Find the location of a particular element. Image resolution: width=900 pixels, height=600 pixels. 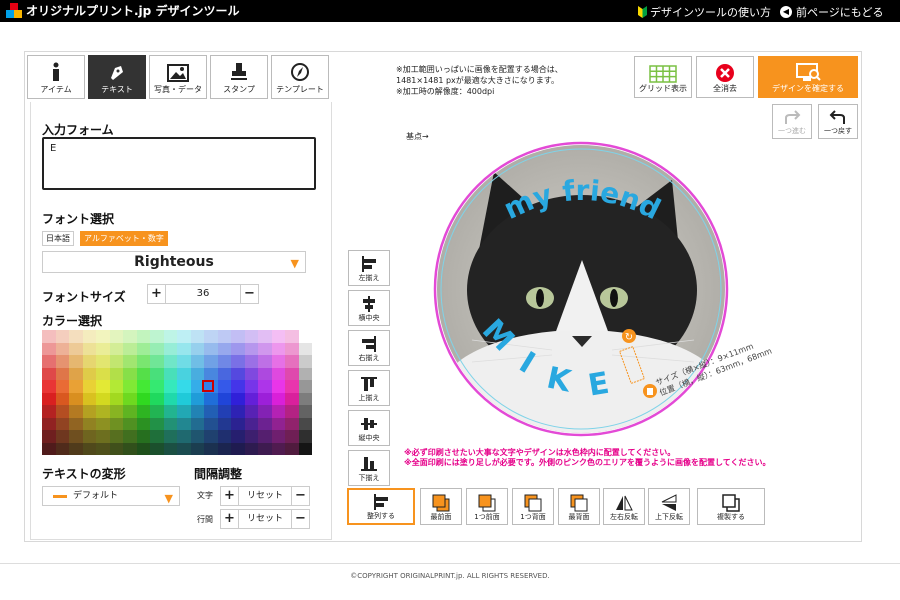

tab-template: テンプレート is located at coordinates (300, 77).